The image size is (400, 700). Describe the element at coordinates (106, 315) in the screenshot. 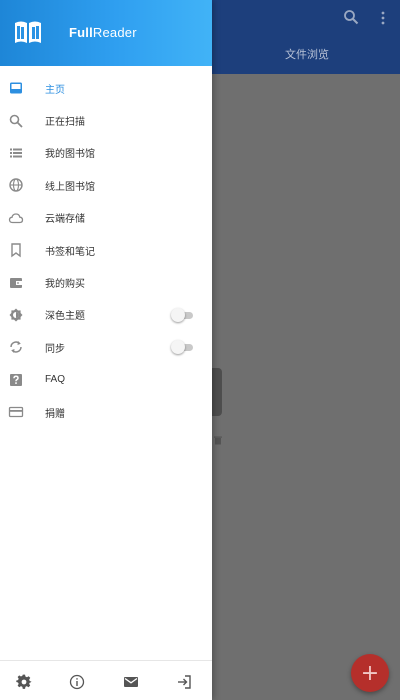

I see `menu-item-dark-theme: 深色主题` at that location.